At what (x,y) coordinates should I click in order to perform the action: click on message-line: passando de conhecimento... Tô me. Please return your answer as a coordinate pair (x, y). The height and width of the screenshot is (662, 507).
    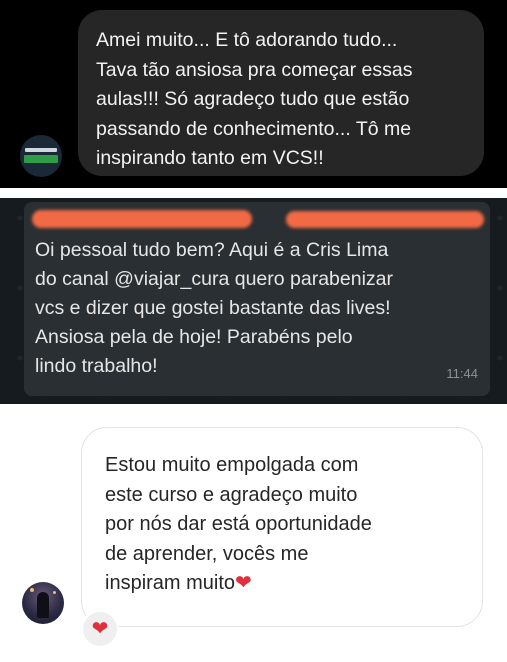
    Looking at the image, I should click on (254, 128).